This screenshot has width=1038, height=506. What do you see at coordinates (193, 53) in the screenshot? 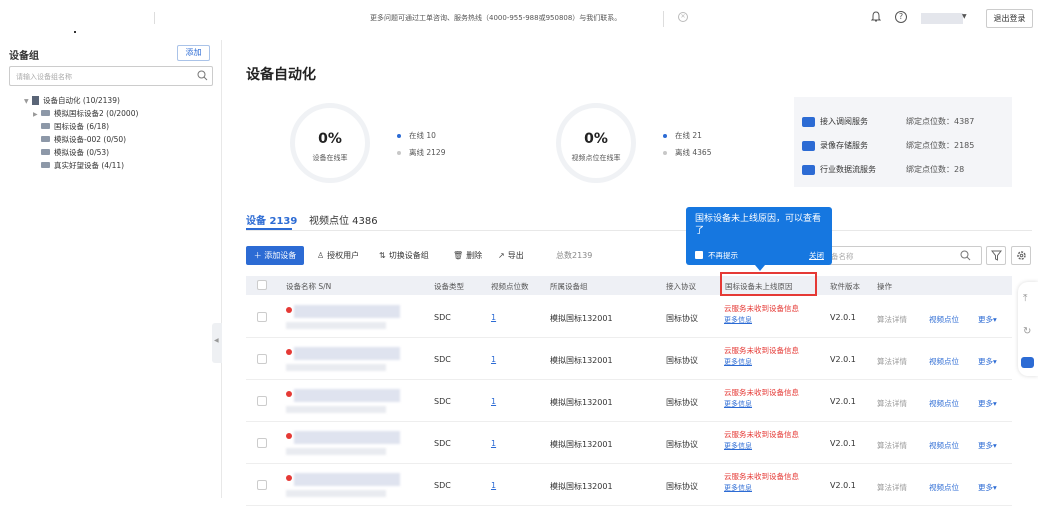
I see `add-group-button: 添加` at bounding box center [193, 53].